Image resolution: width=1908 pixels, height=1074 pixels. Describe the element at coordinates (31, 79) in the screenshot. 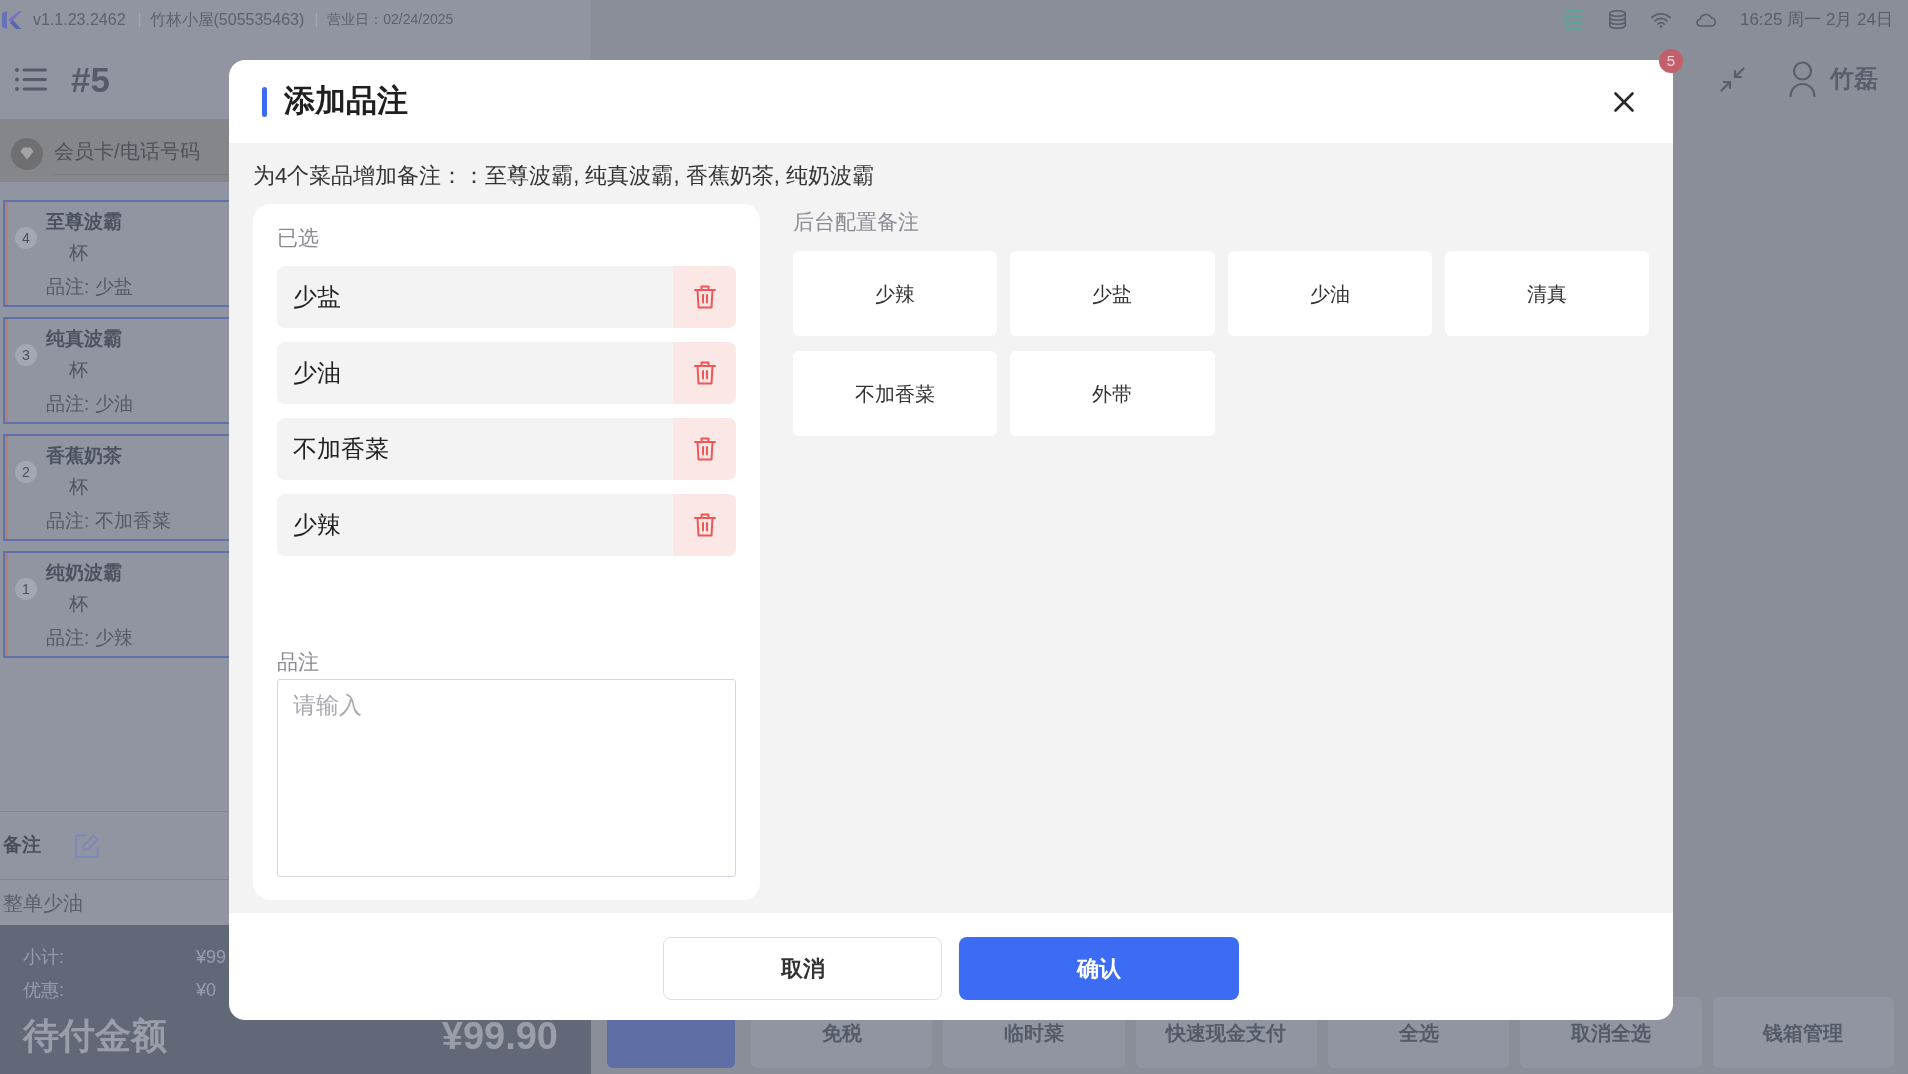

I see `menu-icon` at that location.